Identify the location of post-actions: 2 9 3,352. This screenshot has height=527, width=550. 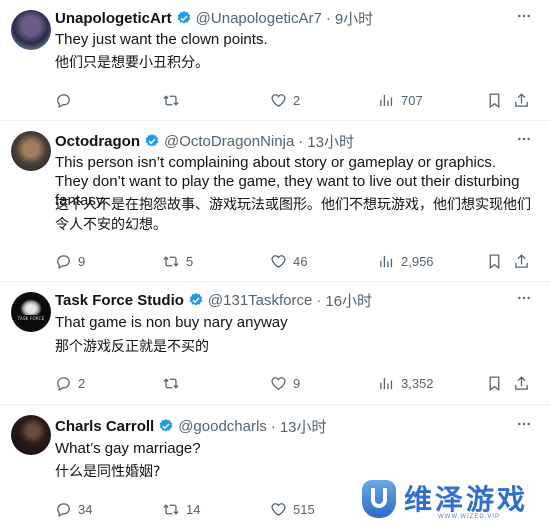
(295, 384).